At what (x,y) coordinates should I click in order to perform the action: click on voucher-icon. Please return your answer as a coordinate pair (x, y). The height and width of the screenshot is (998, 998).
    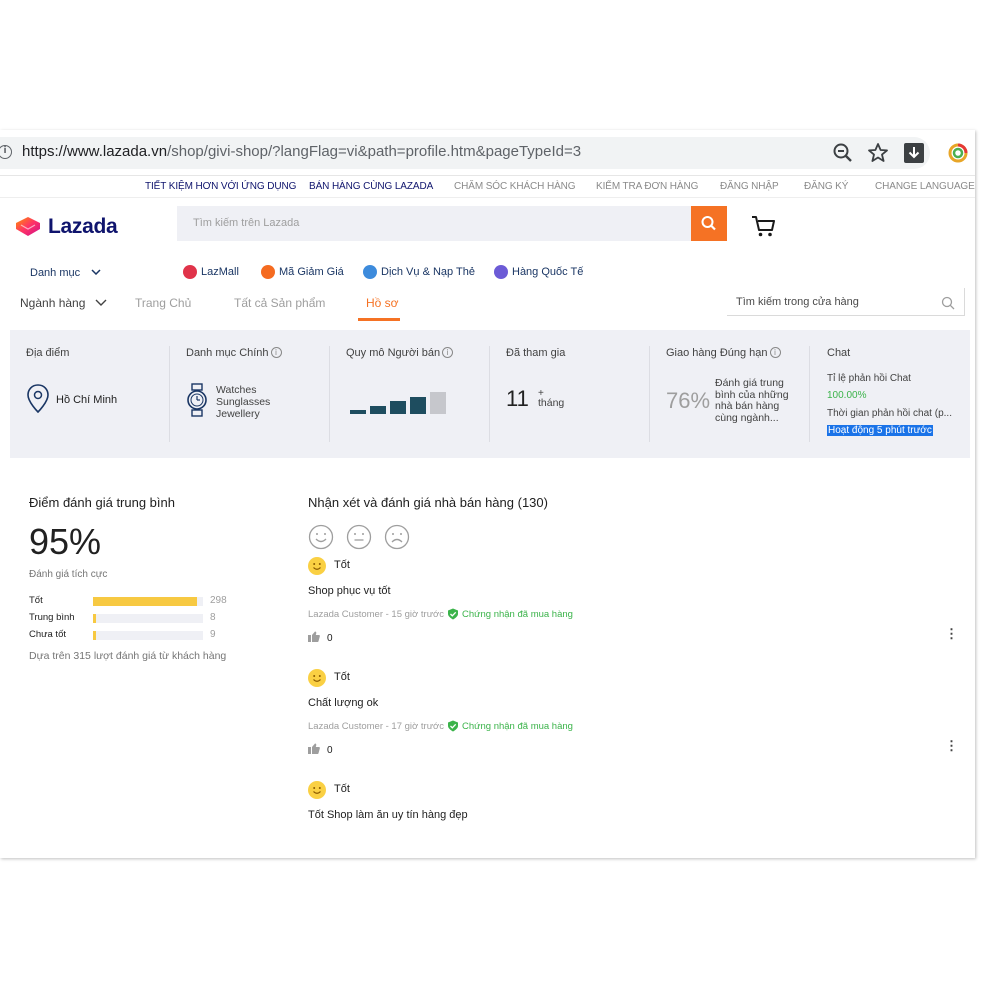
    Looking at the image, I should click on (268, 272).